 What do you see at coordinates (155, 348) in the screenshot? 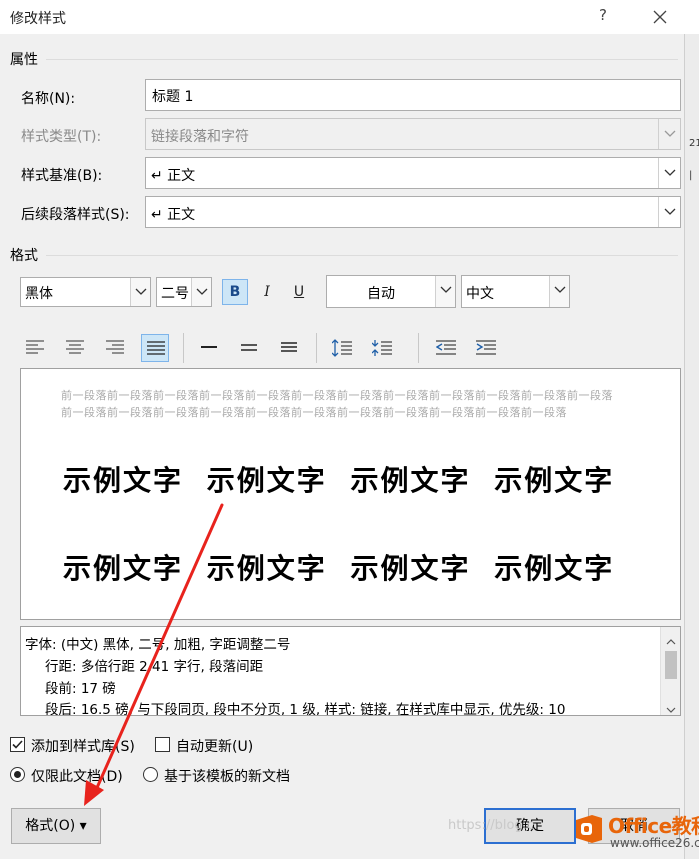
I see `justify-icon` at bounding box center [155, 348].